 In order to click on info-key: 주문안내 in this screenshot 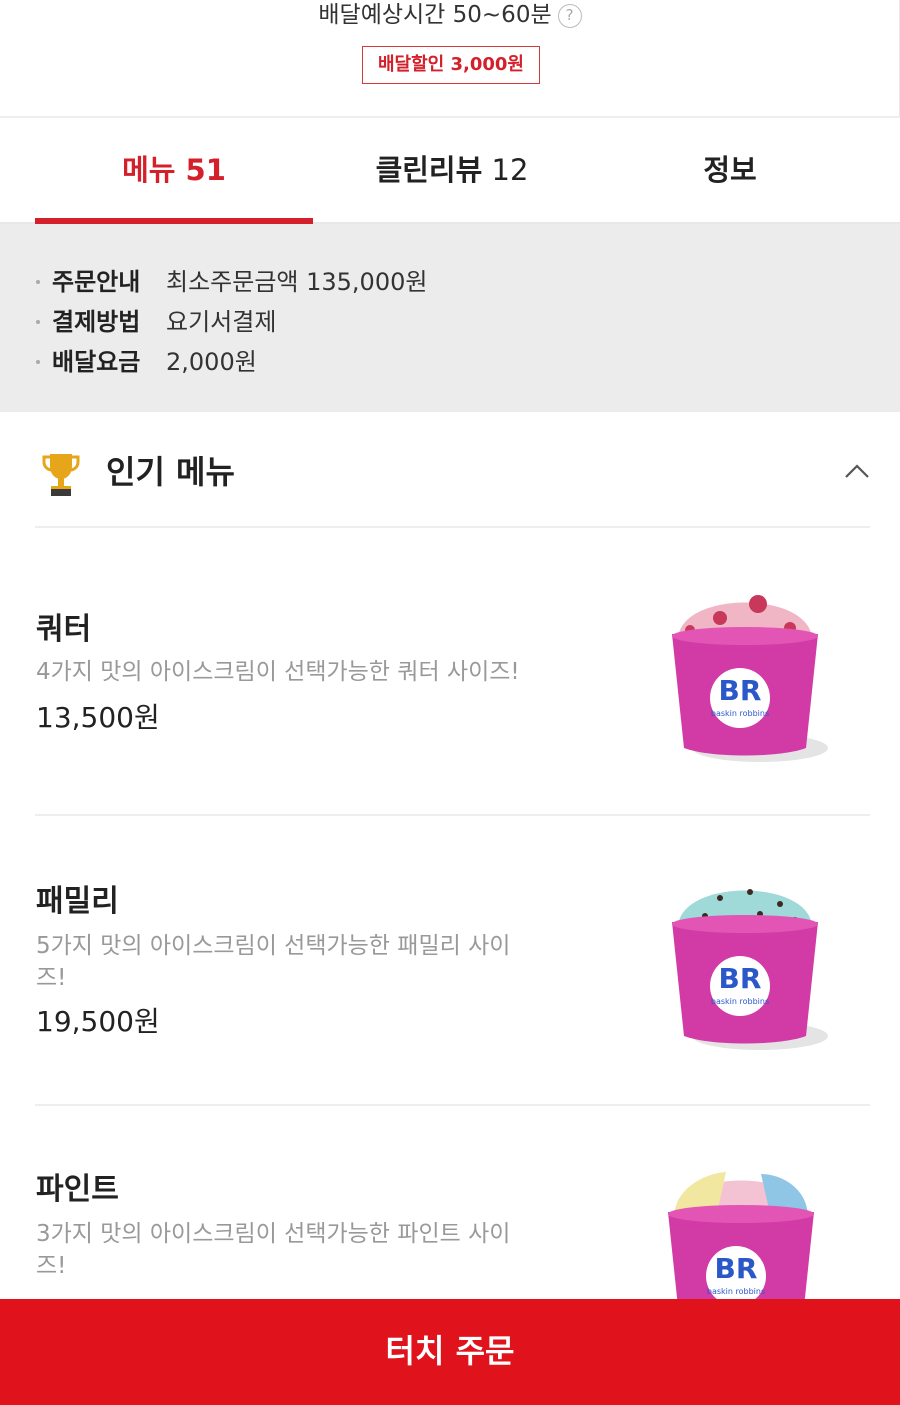, I will do `click(96, 282)`.